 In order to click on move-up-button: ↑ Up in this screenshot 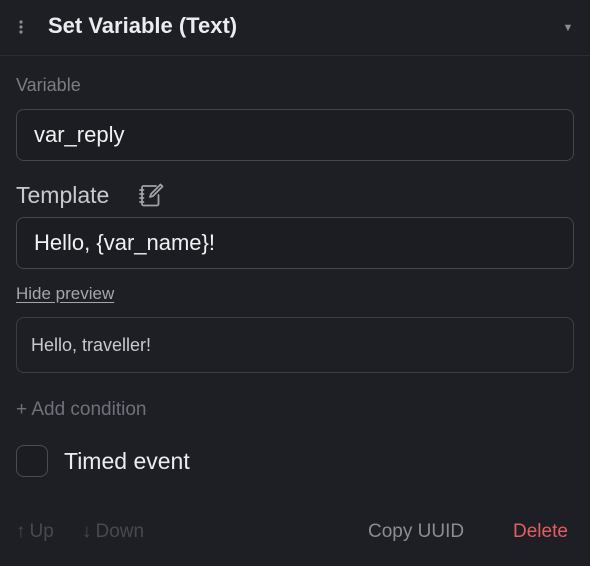, I will do `click(35, 532)`.